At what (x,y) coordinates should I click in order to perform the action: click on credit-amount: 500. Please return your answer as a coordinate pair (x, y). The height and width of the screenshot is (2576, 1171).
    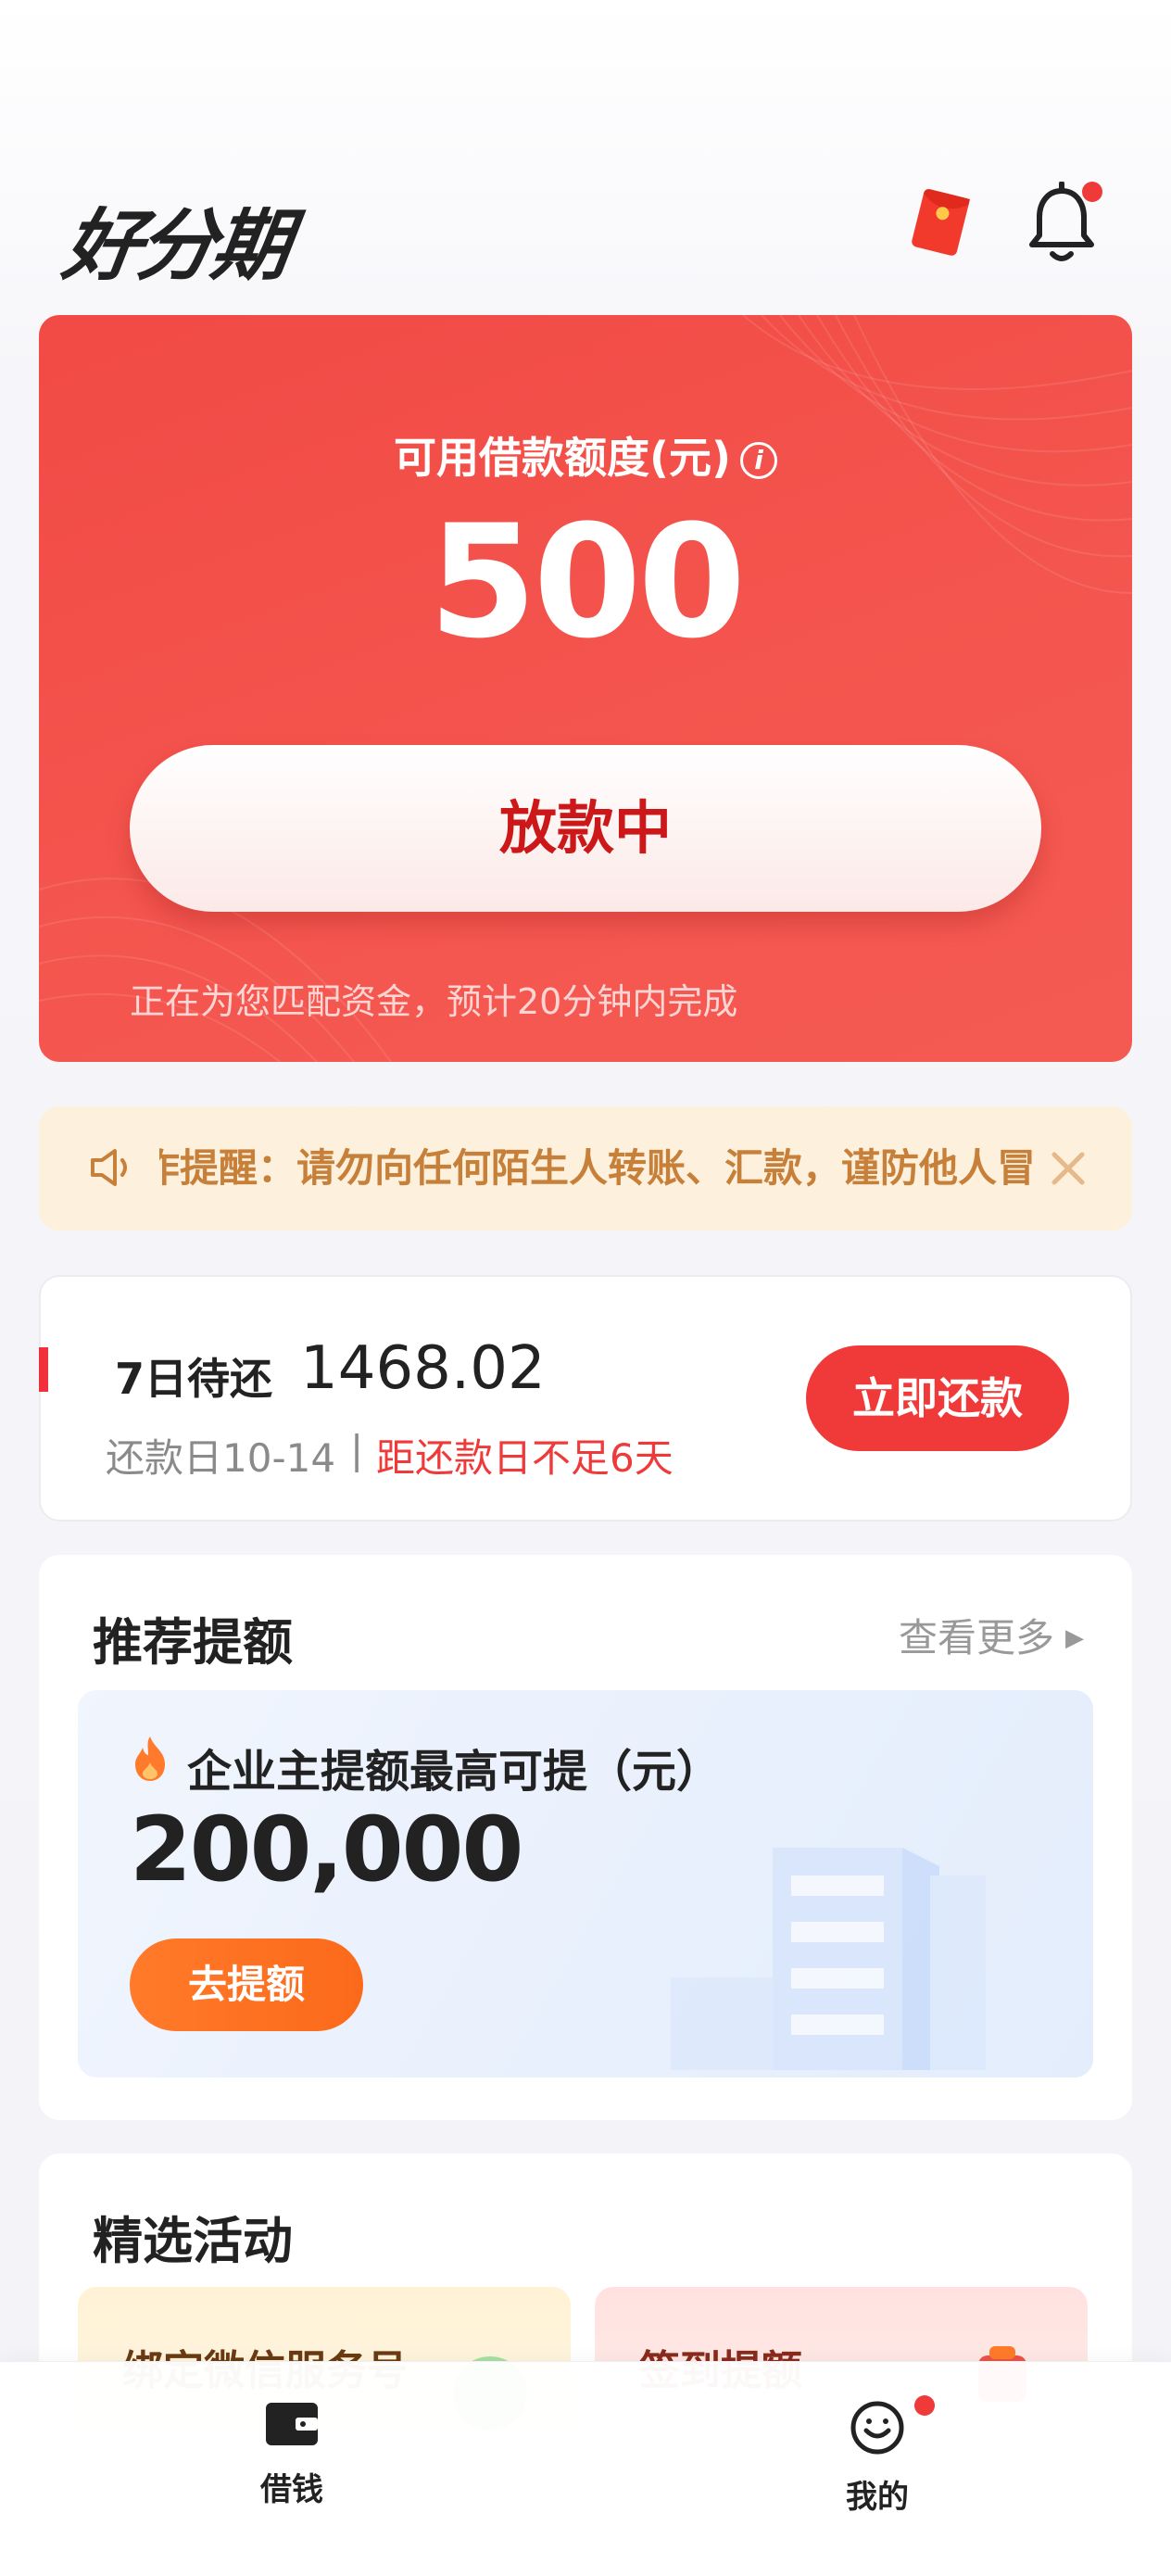
    Looking at the image, I should click on (588, 582).